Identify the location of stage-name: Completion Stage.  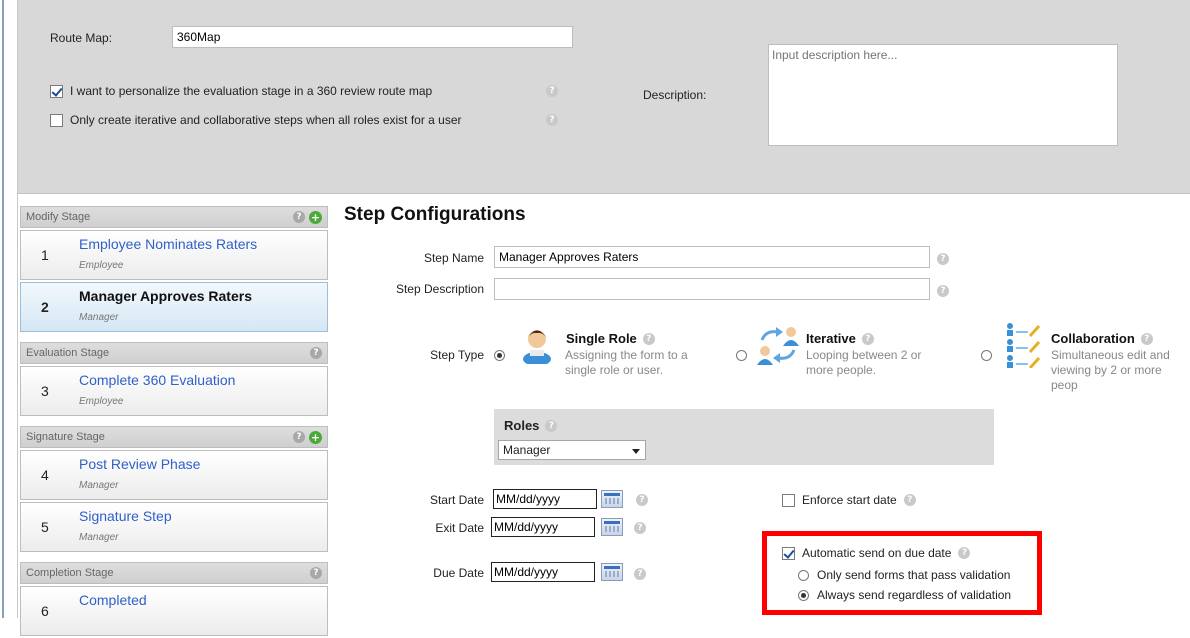
(70, 573).